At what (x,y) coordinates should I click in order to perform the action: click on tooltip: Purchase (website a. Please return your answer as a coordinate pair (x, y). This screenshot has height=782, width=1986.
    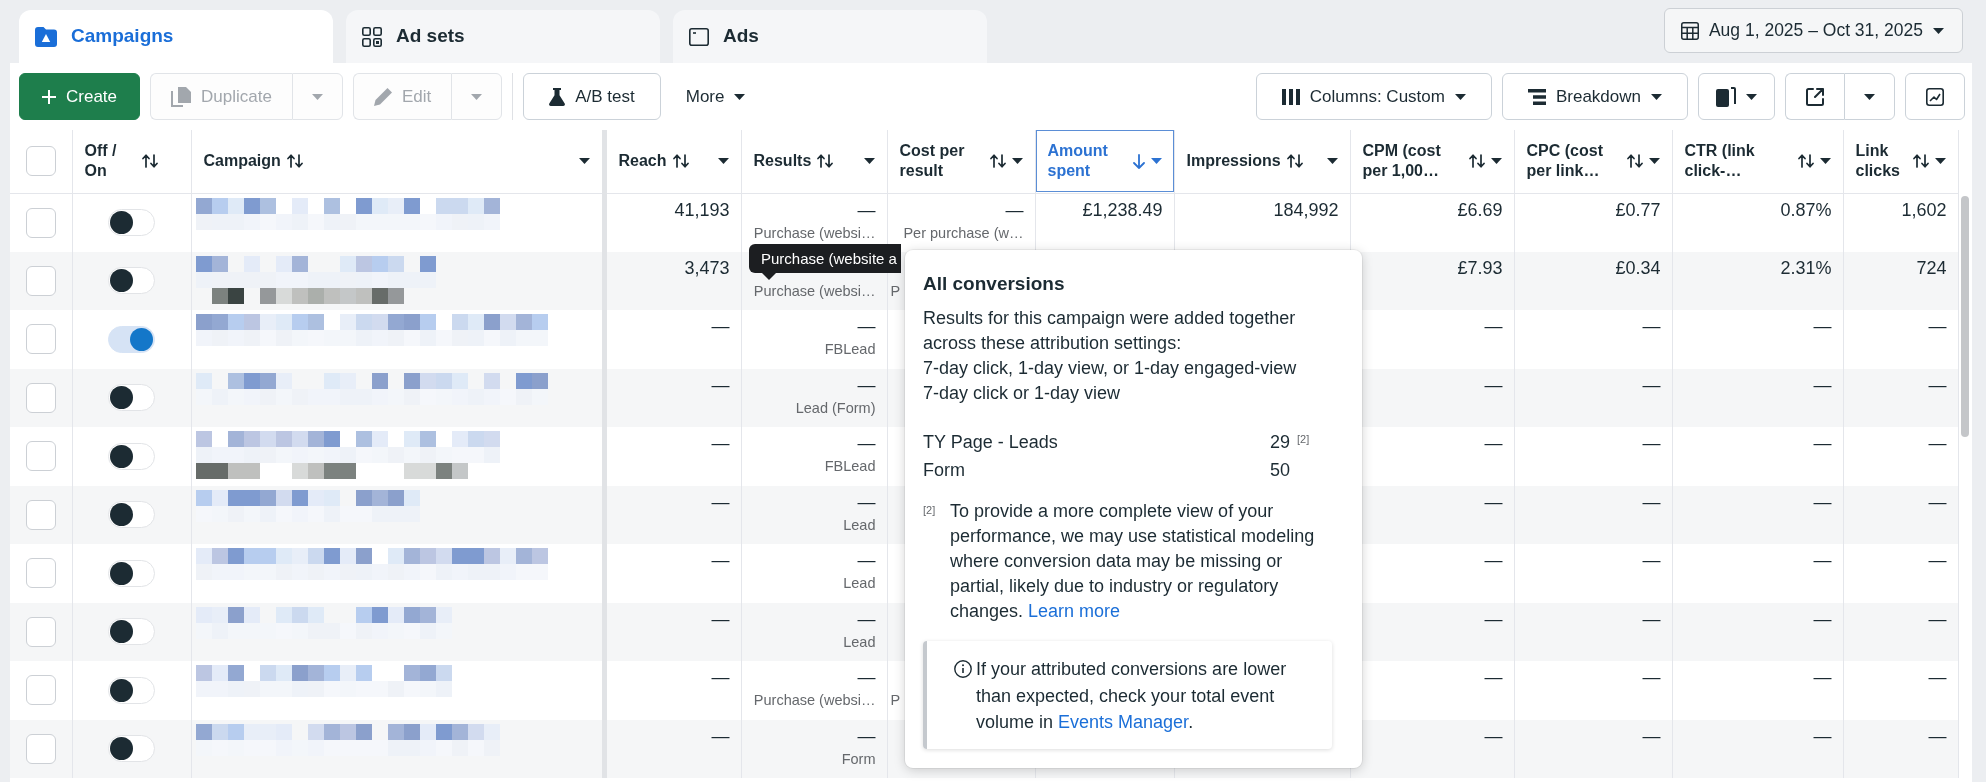
    Looking at the image, I should click on (825, 258).